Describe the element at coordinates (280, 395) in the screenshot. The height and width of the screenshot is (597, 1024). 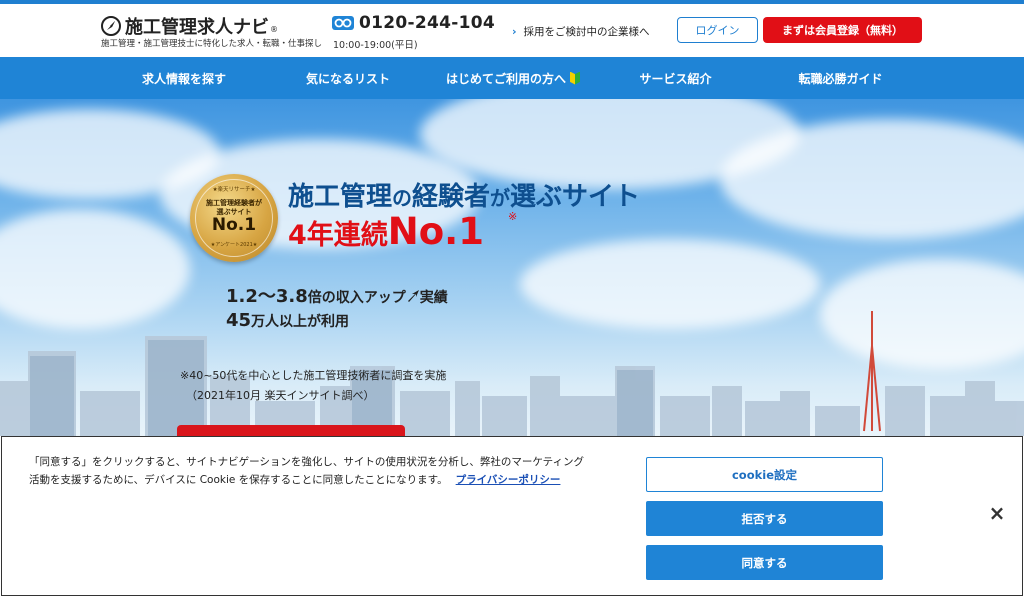
I see `survey-source: （2021年10月 楽天インサイト調べ）` at that location.